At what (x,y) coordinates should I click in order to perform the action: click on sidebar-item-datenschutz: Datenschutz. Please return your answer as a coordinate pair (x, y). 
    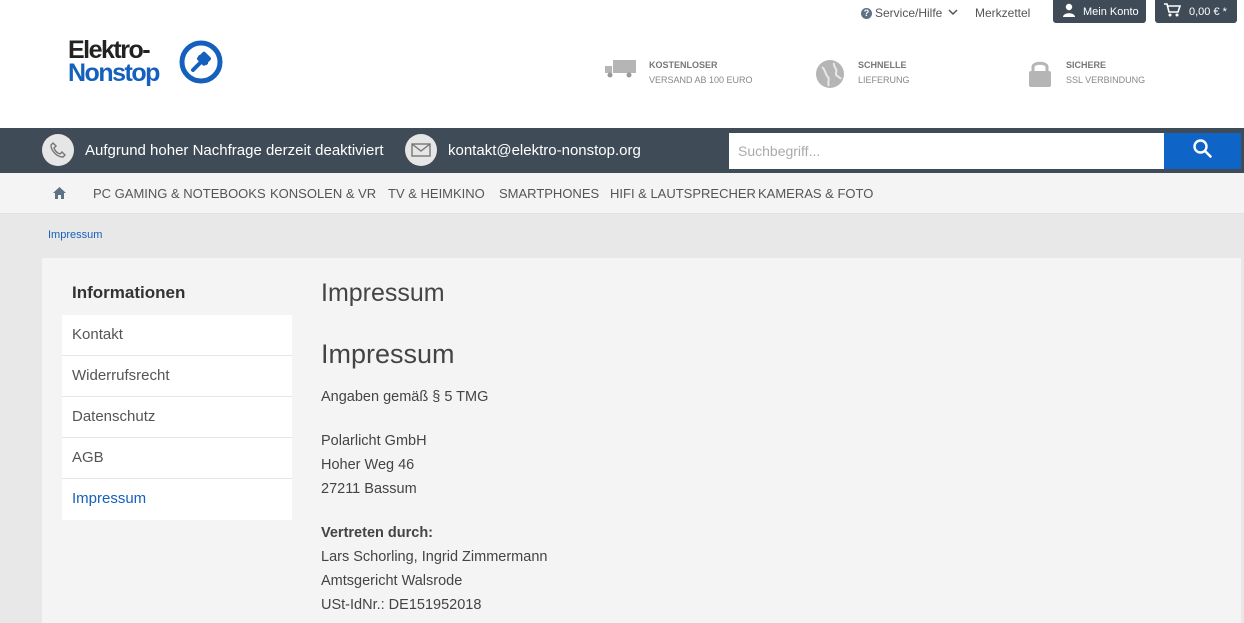
    Looking at the image, I should click on (177, 417).